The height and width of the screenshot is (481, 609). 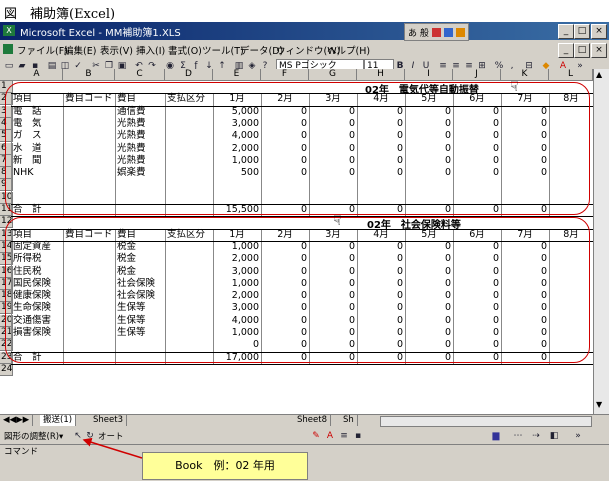 I want to click on column-header: D, so click(x=189, y=75).